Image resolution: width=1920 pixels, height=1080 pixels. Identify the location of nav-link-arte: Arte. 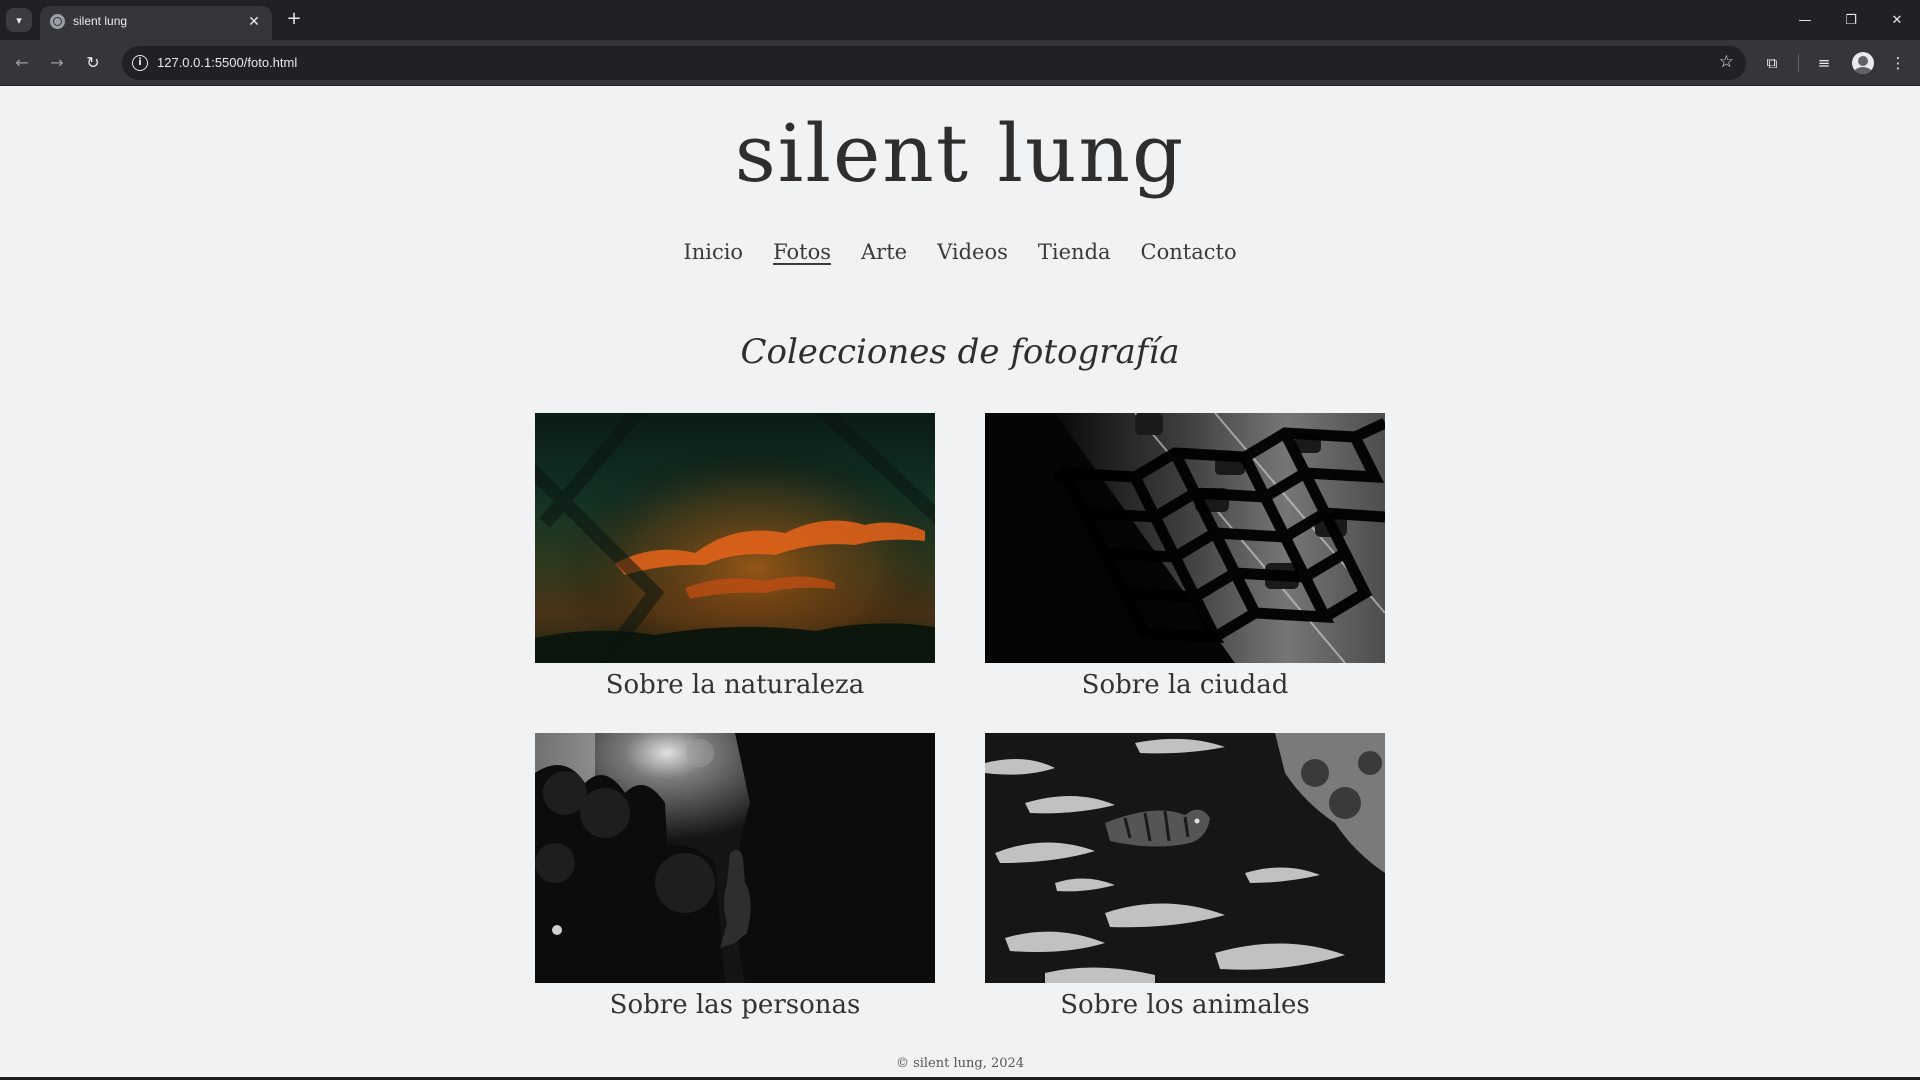
(884, 252).